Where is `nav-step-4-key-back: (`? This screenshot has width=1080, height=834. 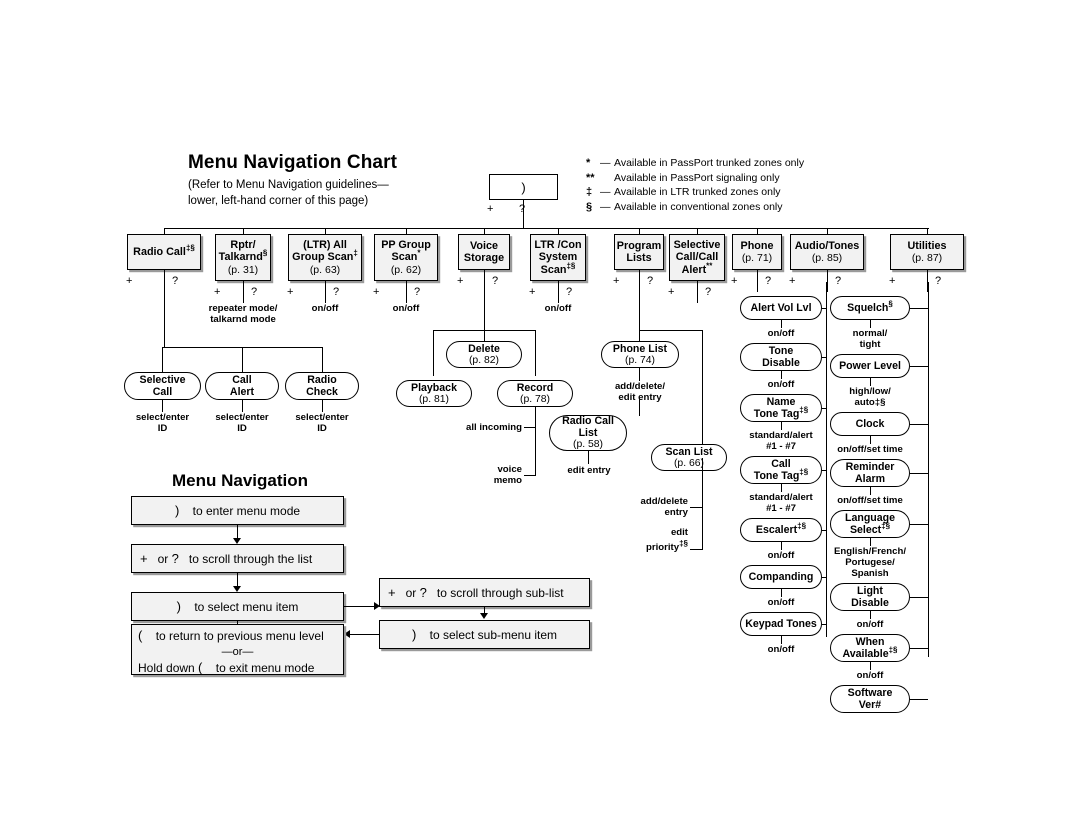 nav-step-4-key-back: ( is located at coordinates (140, 635).